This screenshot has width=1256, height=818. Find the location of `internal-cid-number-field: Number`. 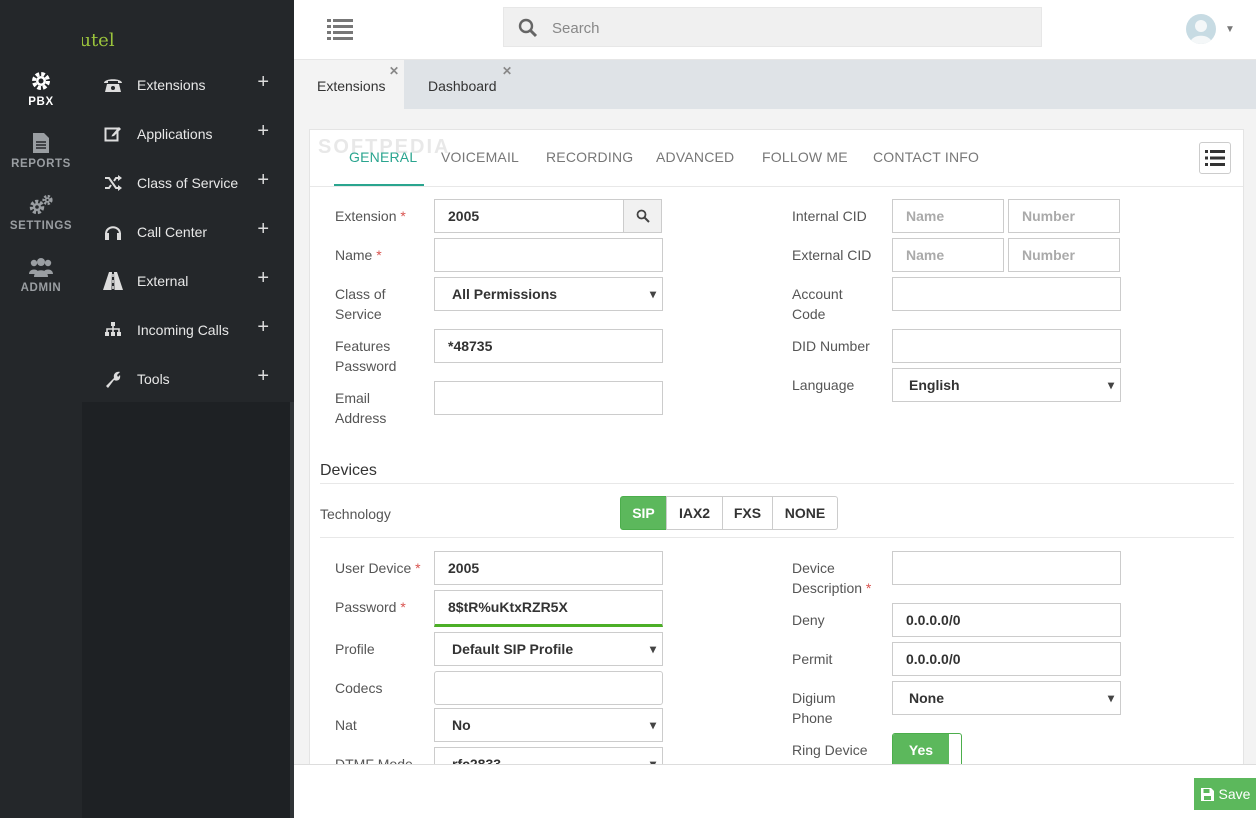

internal-cid-number-field: Number is located at coordinates (1064, 216).